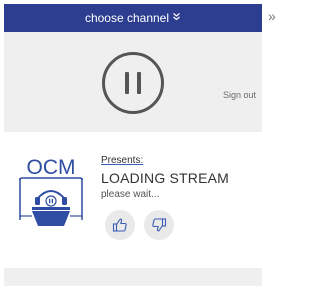 The width and height of the screenshot is (320, 288). Describe the element at coordinates (127, 18) in the screenshot. I see `choose-channel-label: choose channel` at that location.